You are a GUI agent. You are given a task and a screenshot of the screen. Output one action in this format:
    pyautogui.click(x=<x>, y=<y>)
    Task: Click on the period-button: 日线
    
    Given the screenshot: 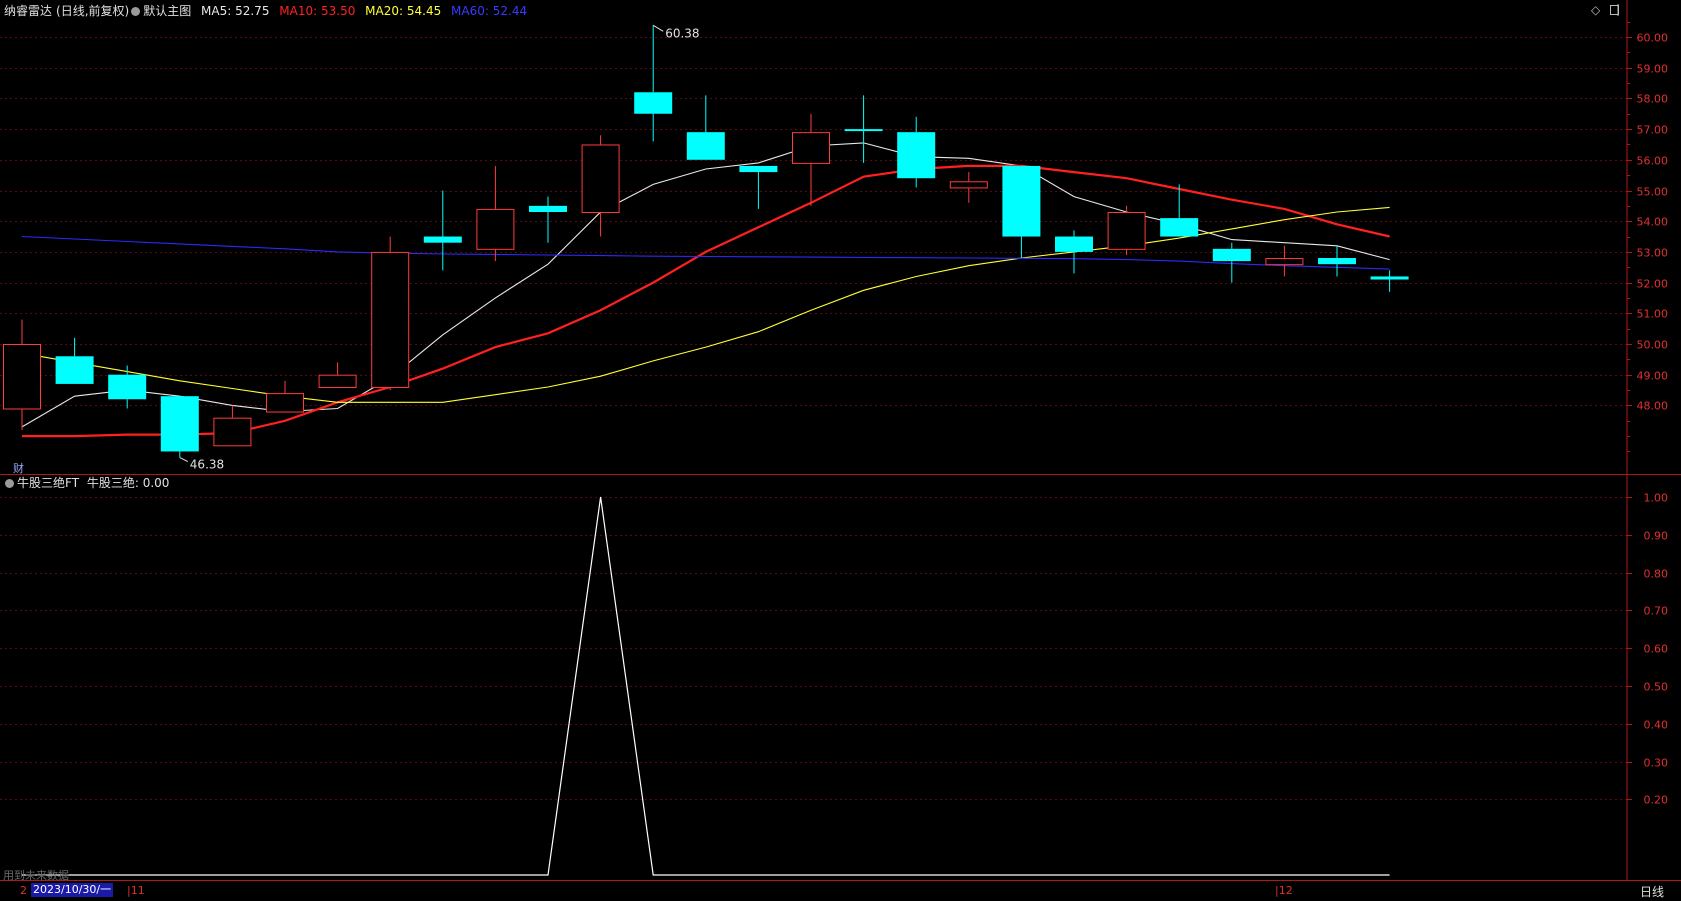 What is the action you would take?
    pyautogui.click(x=1652, y=891)
    